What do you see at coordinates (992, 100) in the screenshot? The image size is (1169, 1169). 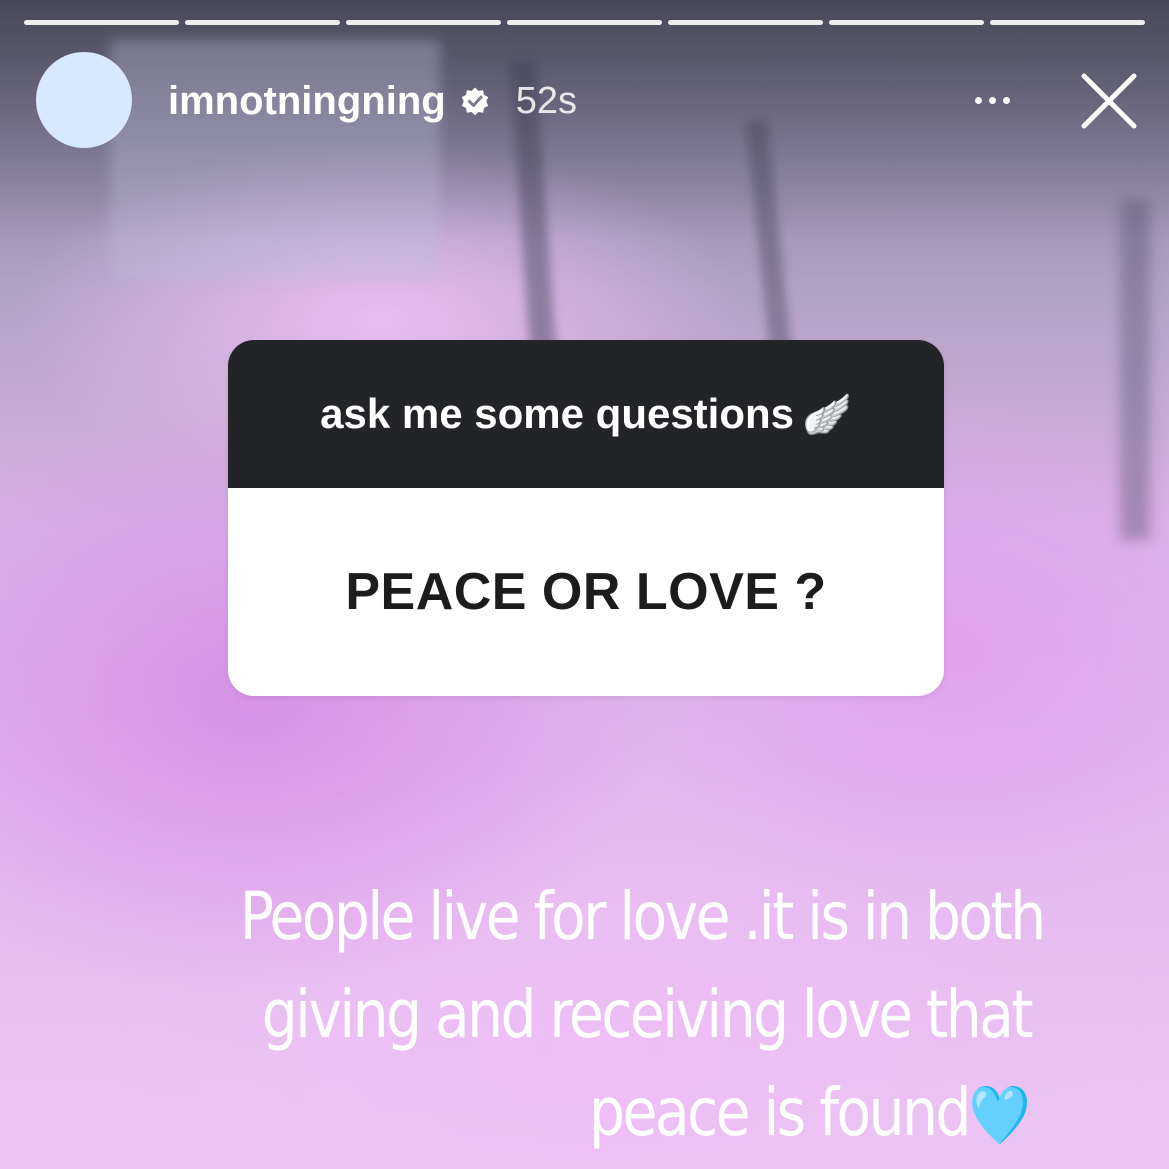 I see `more-options-icon` at bounding box center [992, 100].